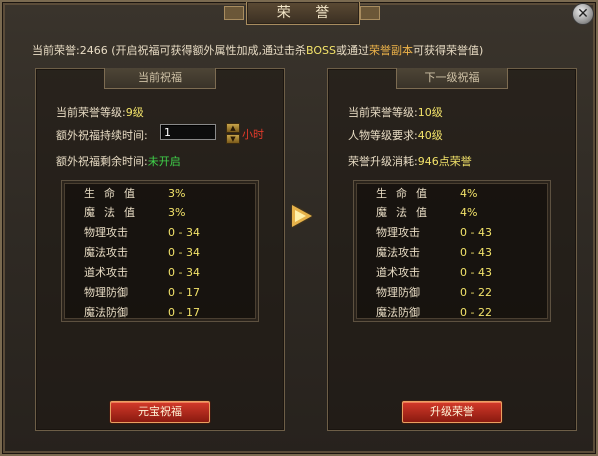 This screenshot has height=456, width=598. I want to click on arrow-right-highlight, so click(300, 216).